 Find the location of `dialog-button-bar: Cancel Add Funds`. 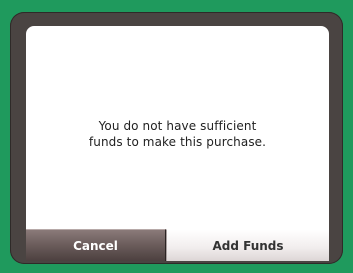

dialog-button-bar: Cancel Add Funds is located at coordinates (177, 245).